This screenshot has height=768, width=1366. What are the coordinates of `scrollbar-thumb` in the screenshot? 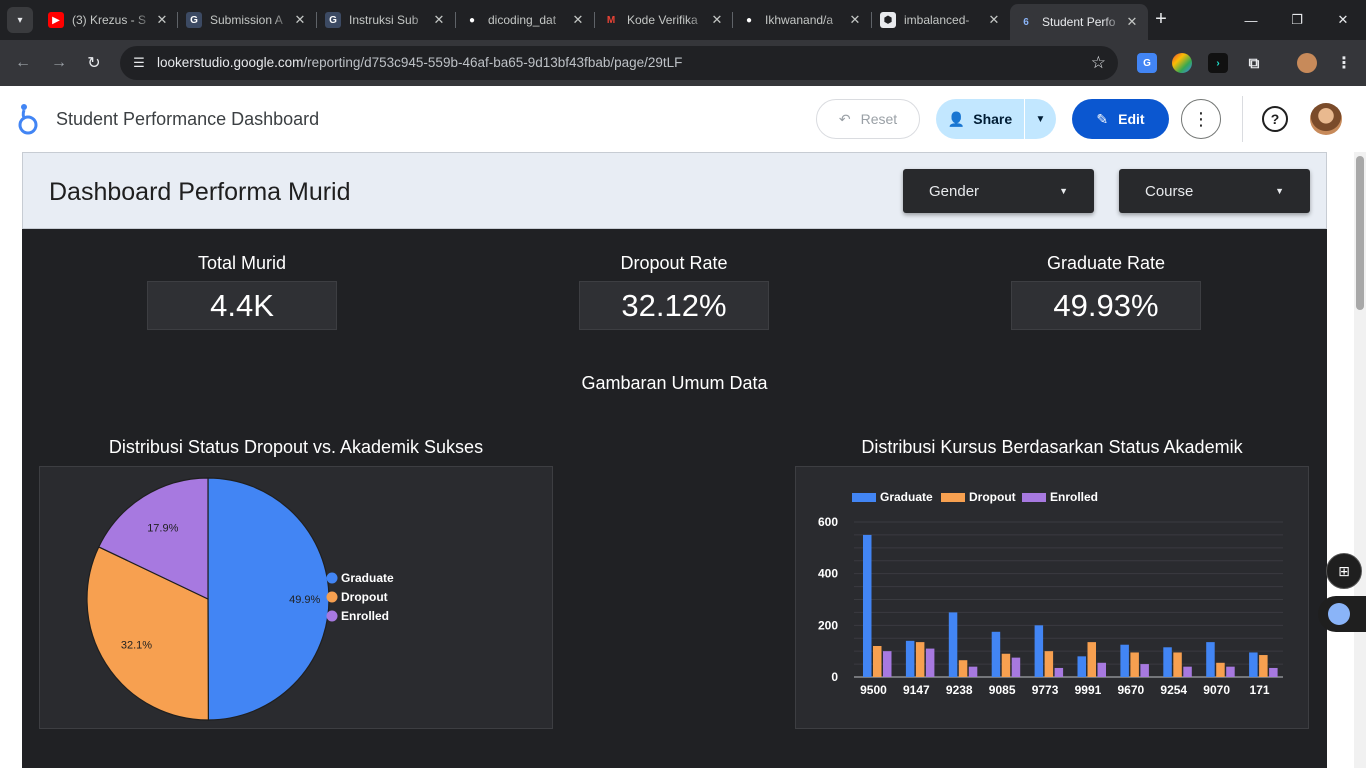 It's located at (1360, 233).